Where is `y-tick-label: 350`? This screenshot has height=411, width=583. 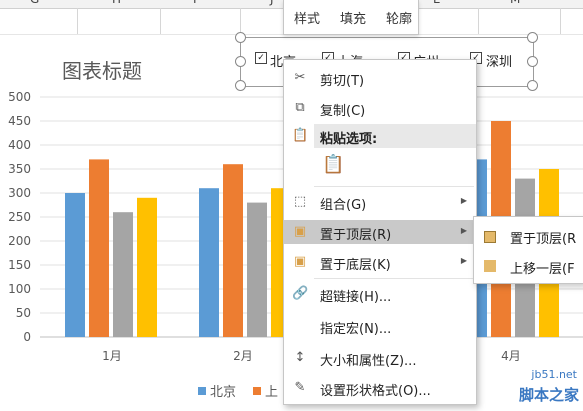
y-tick-label: 350 is located at coordinates (19, 169).